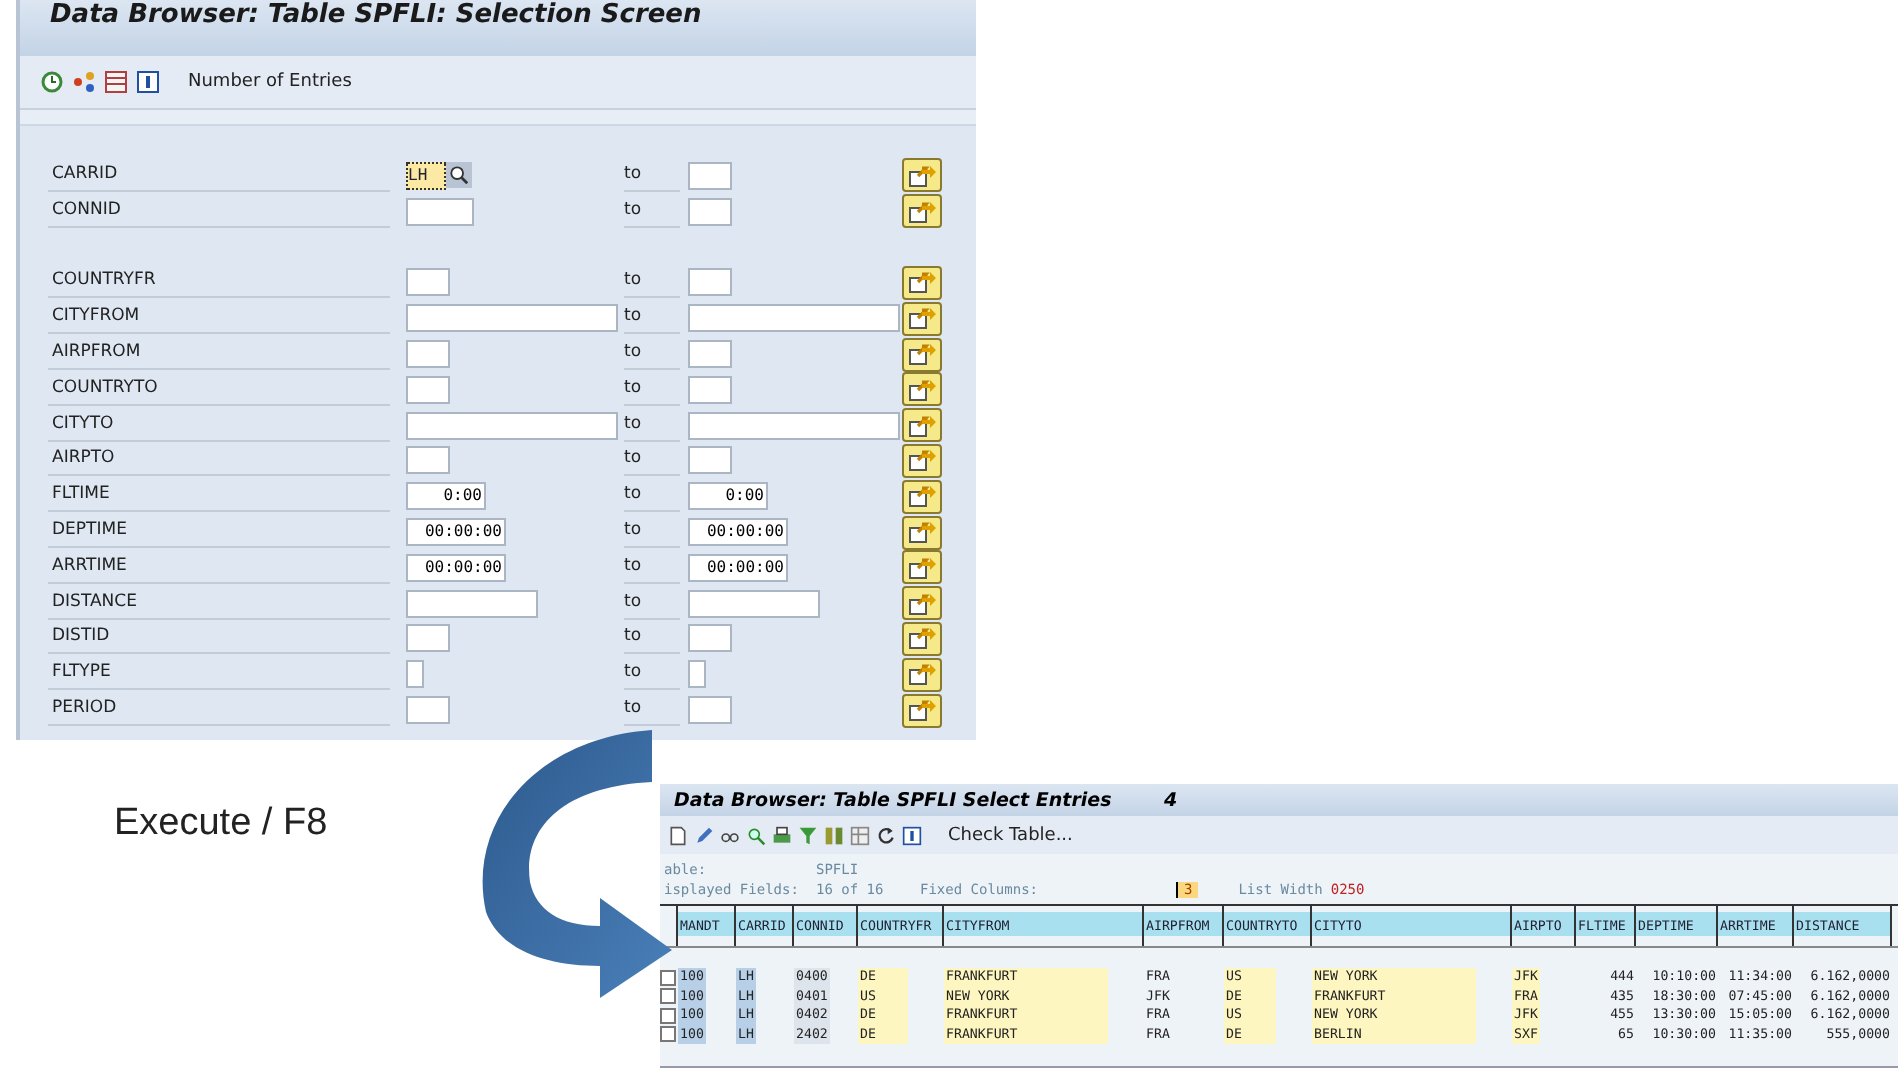 The height and width of the screenshot is (1080, 1898). I want to click on refresh-icon, so click(886, 835).